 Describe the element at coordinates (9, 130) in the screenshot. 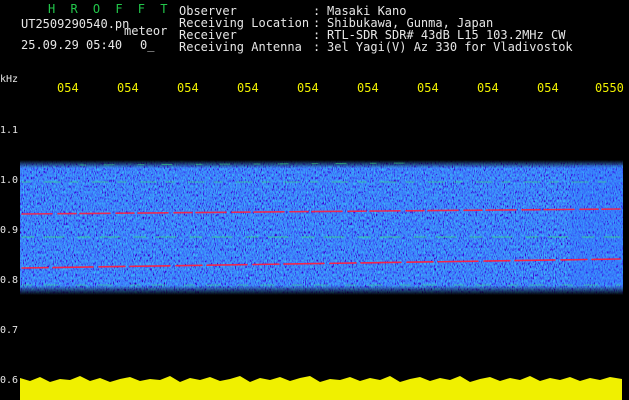

I see `freq-tick: 1.1` at that location.